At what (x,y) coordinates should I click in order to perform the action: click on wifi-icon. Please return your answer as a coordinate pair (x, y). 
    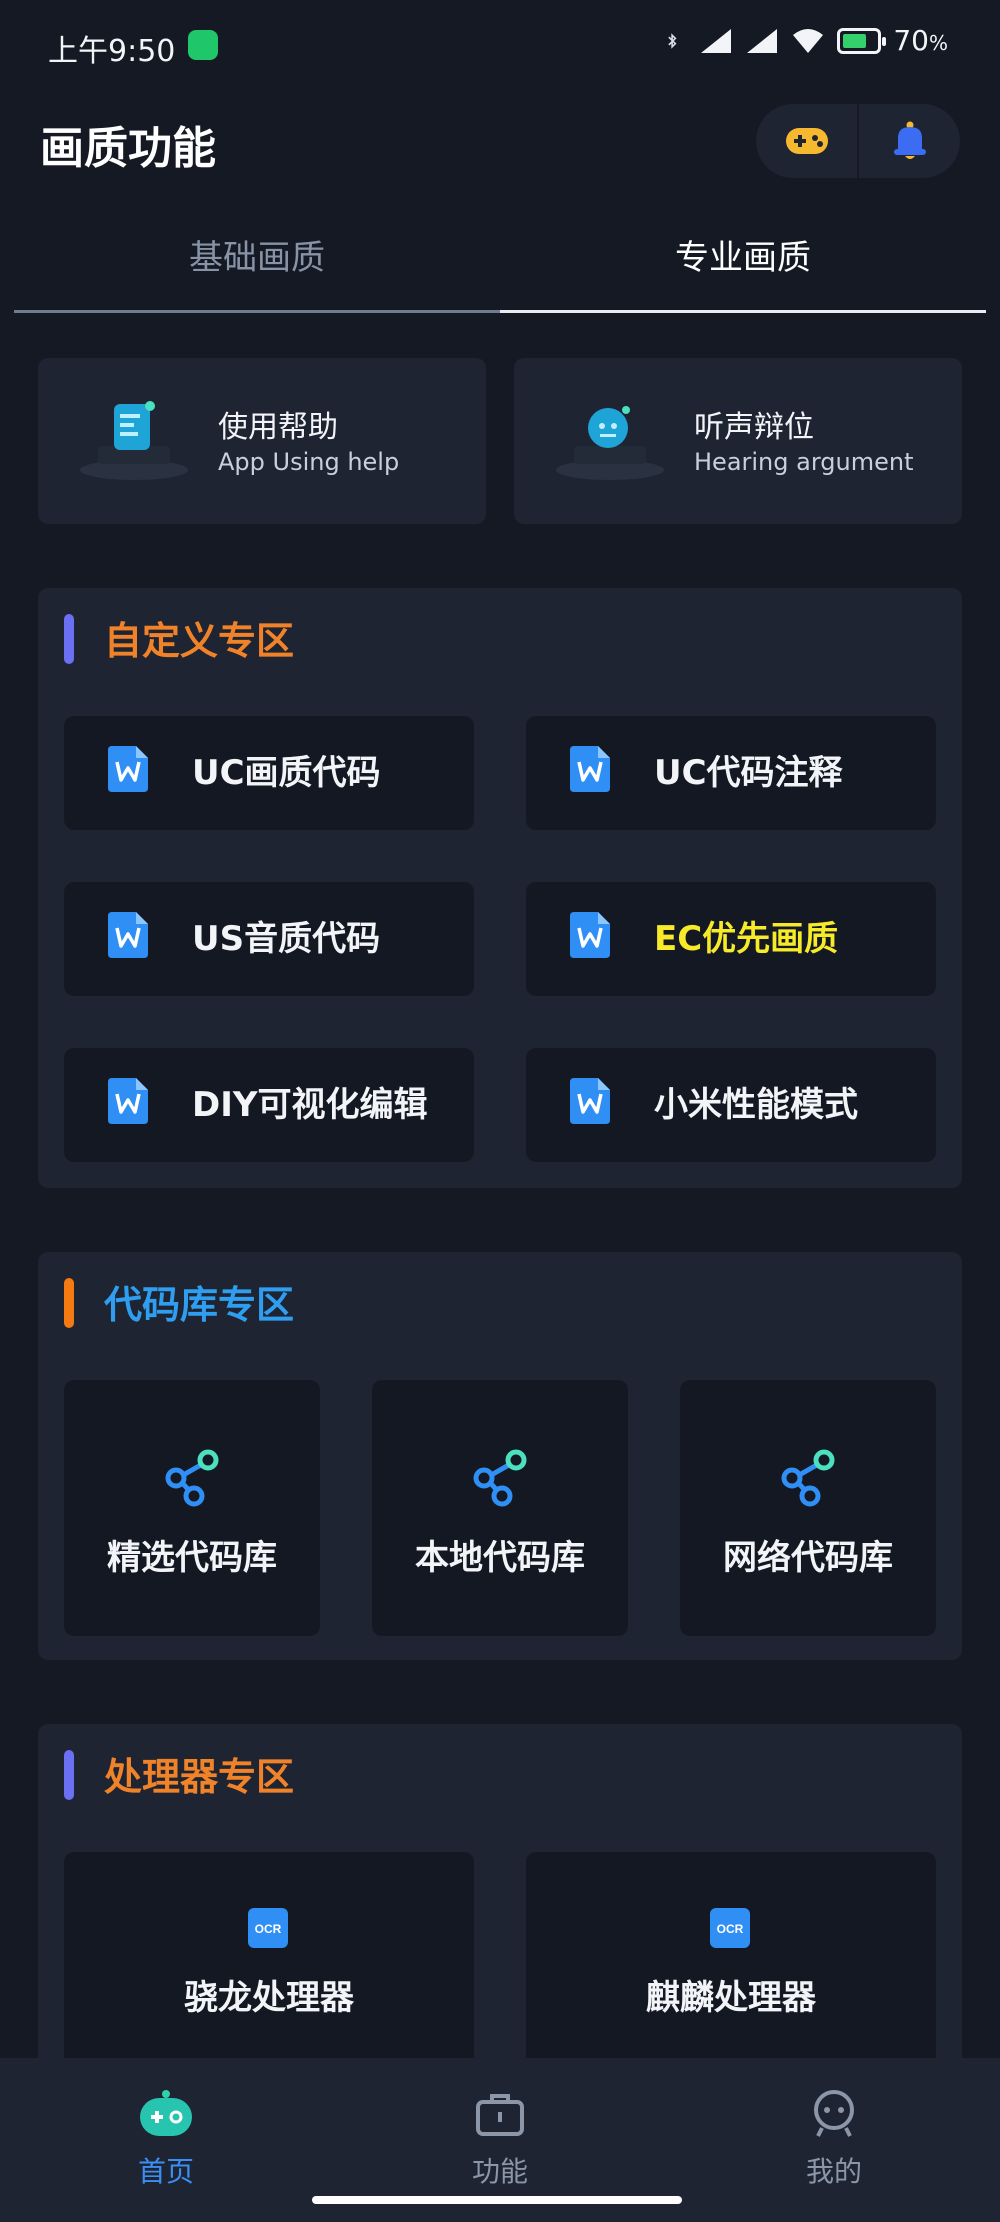
    Looking at the image, I should click on (808, 40).